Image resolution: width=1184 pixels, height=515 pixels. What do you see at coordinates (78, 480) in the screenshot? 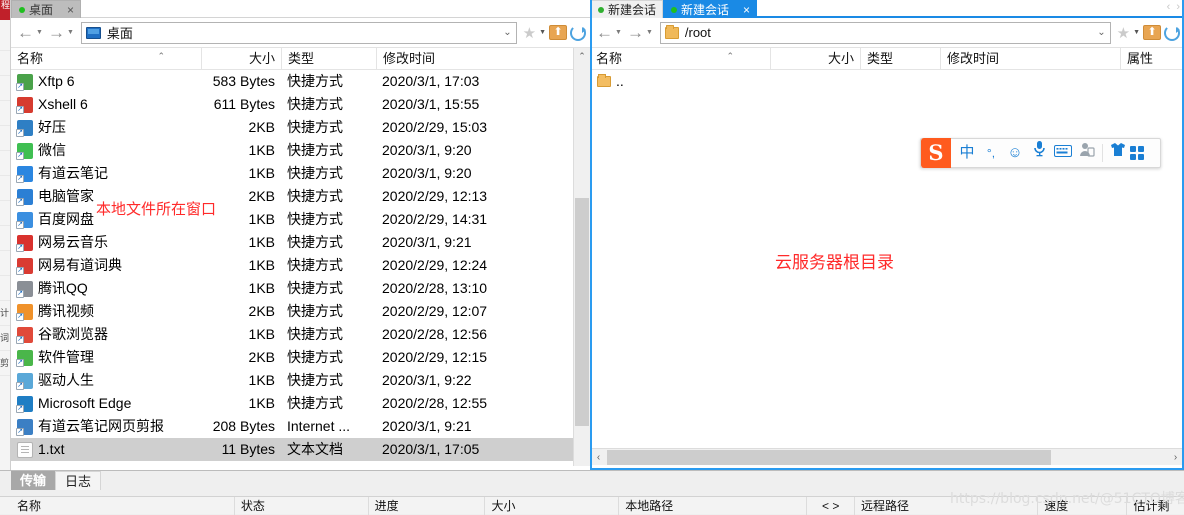
I see `tab-log: 日志` at bounding box center [78, 480].